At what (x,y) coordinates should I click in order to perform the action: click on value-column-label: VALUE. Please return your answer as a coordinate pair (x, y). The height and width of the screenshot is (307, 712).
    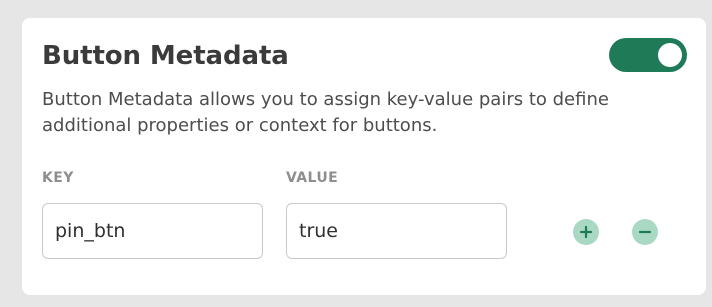
    Looking at the image, I should click on (312, 178).